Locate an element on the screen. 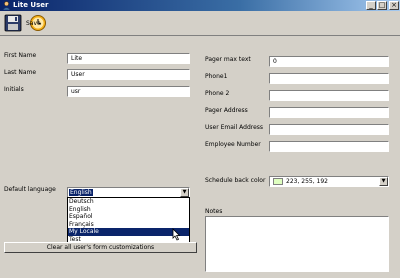 Image resolution: width=400 pixels, height=278 pixels. language-option-francais: Français is located at coordinates (128, 225).